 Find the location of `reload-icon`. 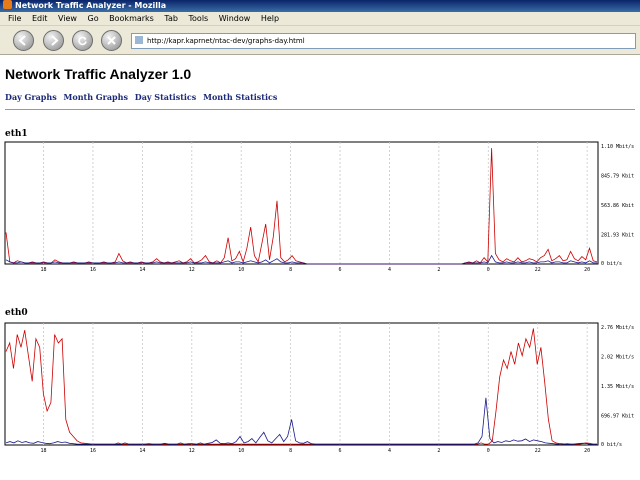

reload-icon is located at coordinates (82, 41).